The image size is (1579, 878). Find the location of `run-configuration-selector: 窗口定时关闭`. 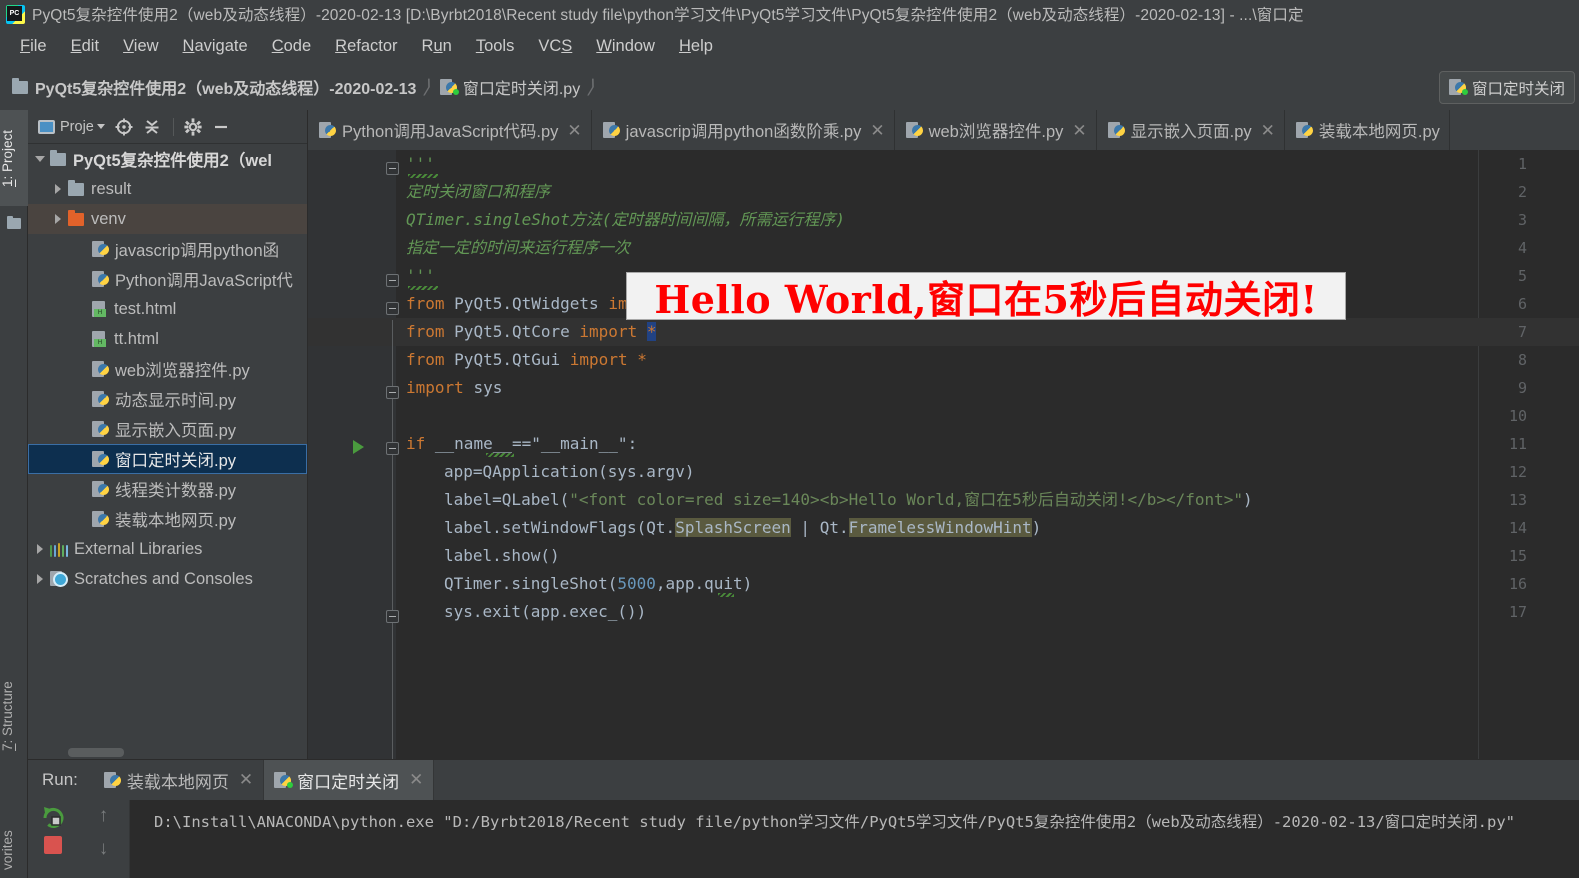

run-configuration-selector: 窗口定时关闭 is located at coordinates (1506, 87).